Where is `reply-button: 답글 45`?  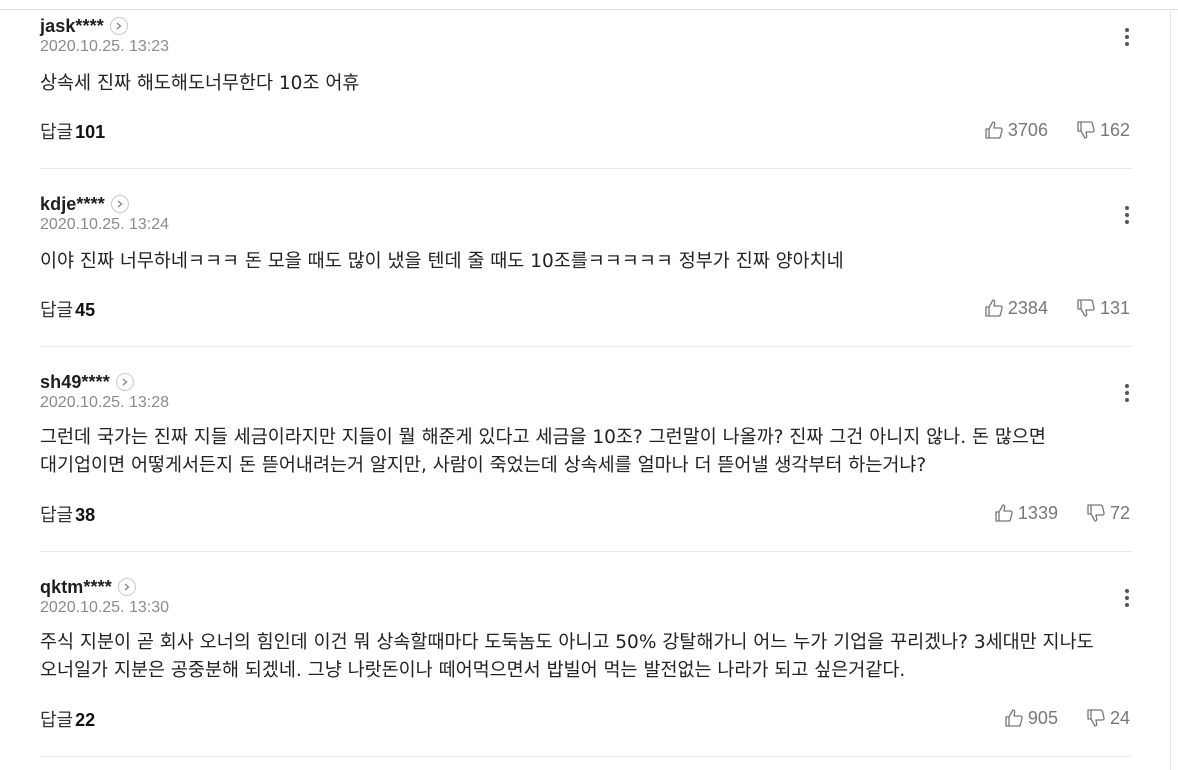 reply-button: 답글 45 is located at coordinates (68, 308).